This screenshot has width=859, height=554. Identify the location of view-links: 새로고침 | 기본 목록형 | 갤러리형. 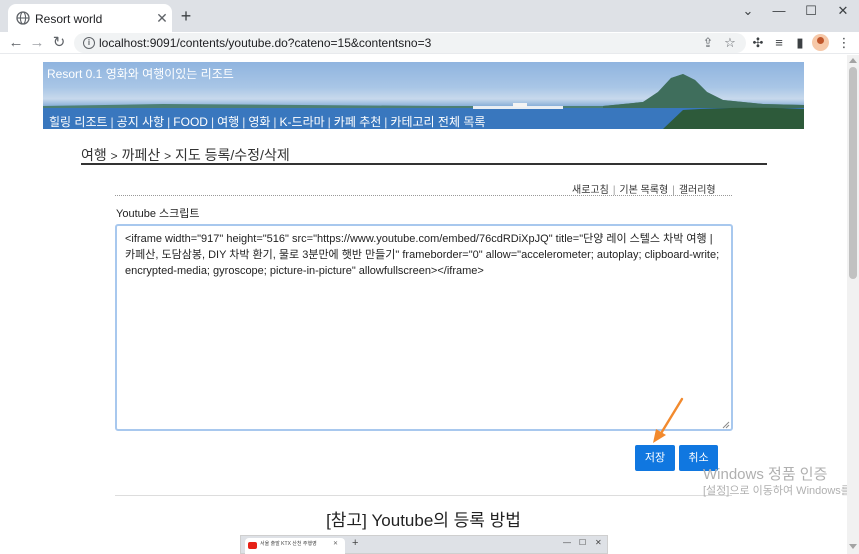
(644, 190).